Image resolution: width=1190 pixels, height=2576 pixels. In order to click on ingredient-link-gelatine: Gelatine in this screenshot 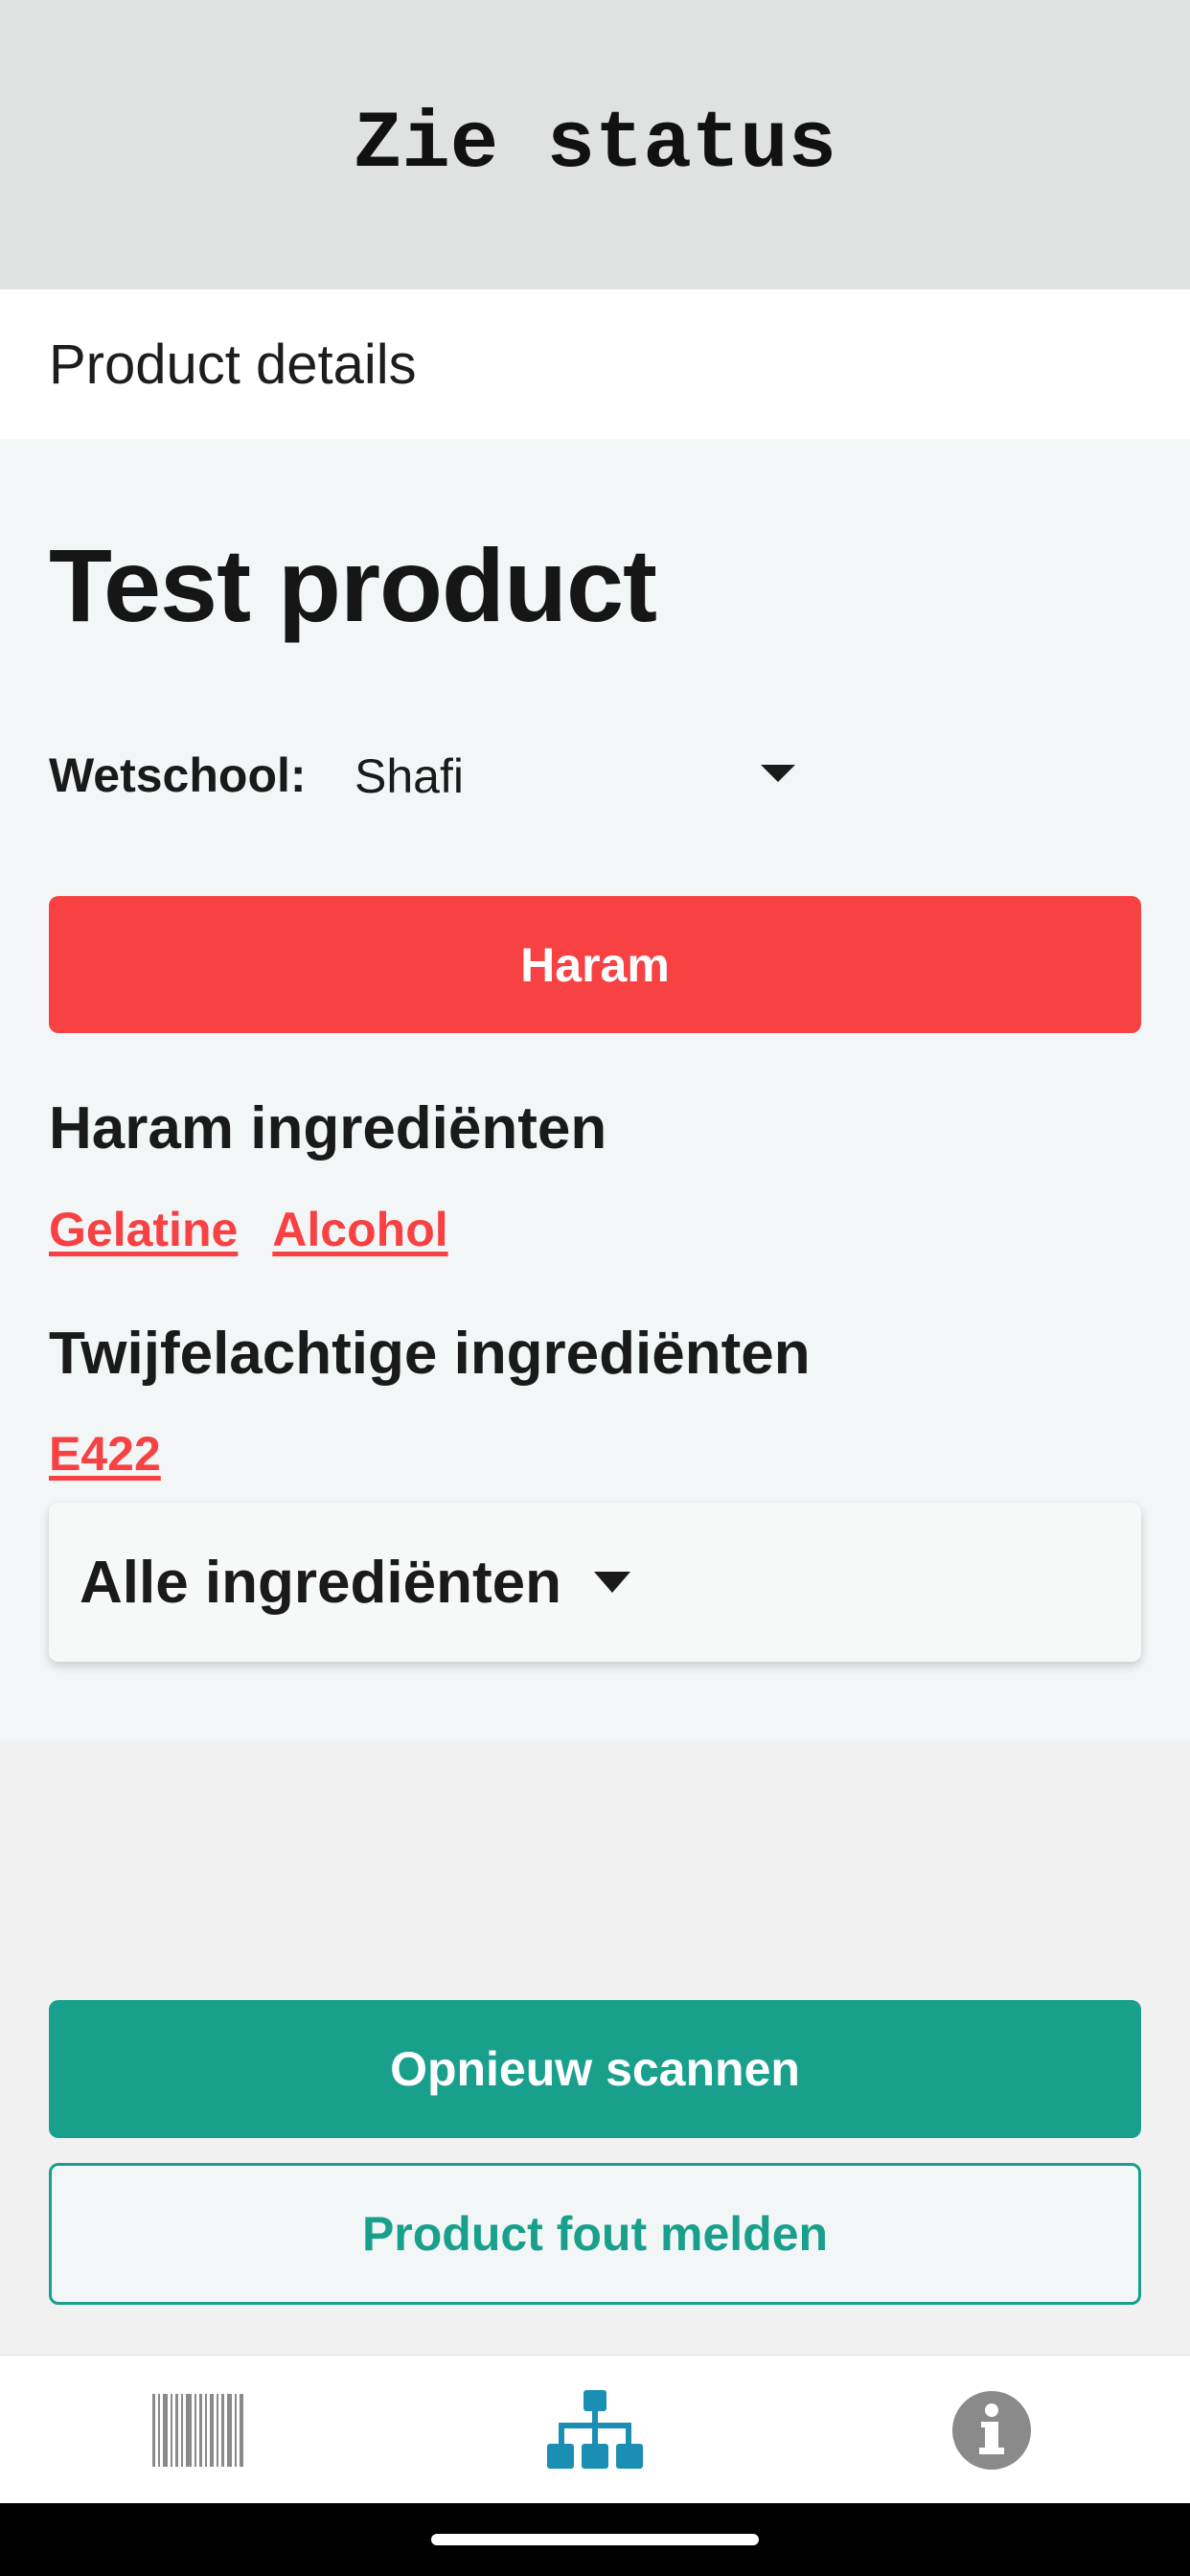, I will do `click(144, 1229)`.